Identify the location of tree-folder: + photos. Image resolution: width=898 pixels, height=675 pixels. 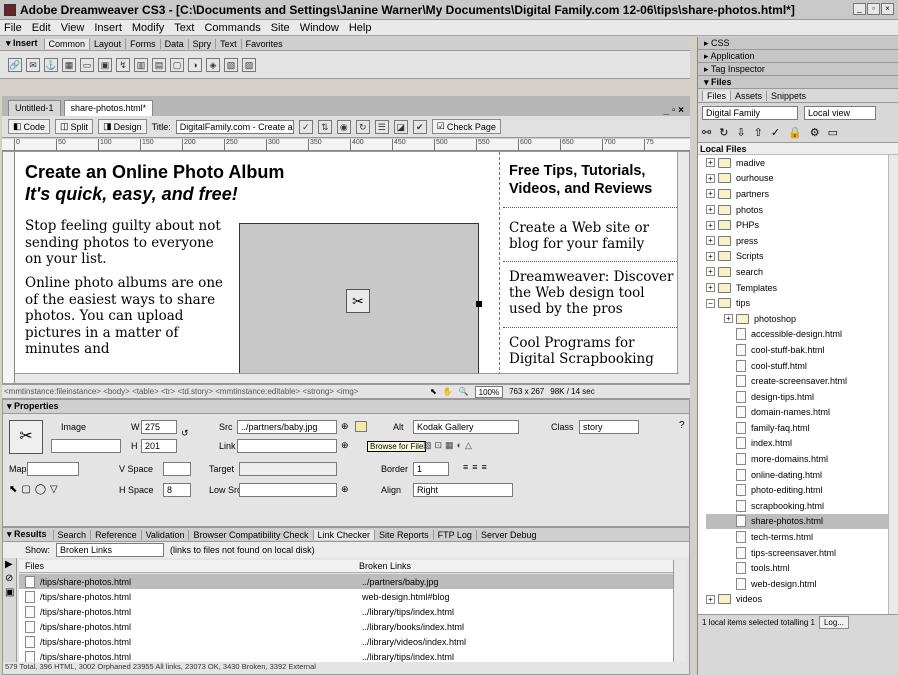
(802, 210).